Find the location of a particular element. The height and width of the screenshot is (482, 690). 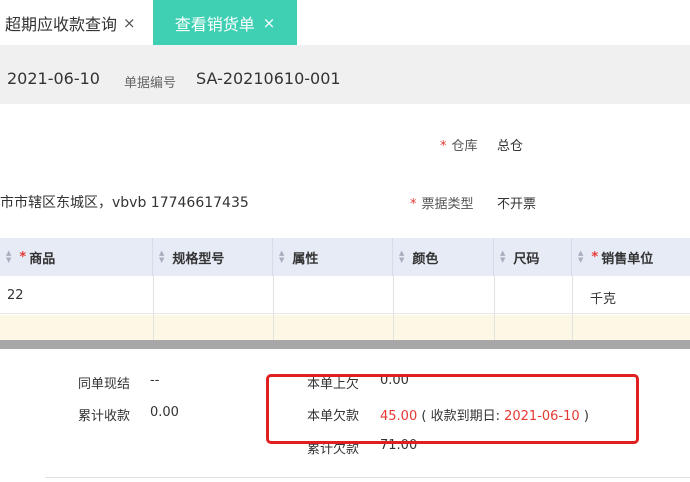

column-header-product: ▲ ▼ * 商品 is located at coordinates (76, 257).